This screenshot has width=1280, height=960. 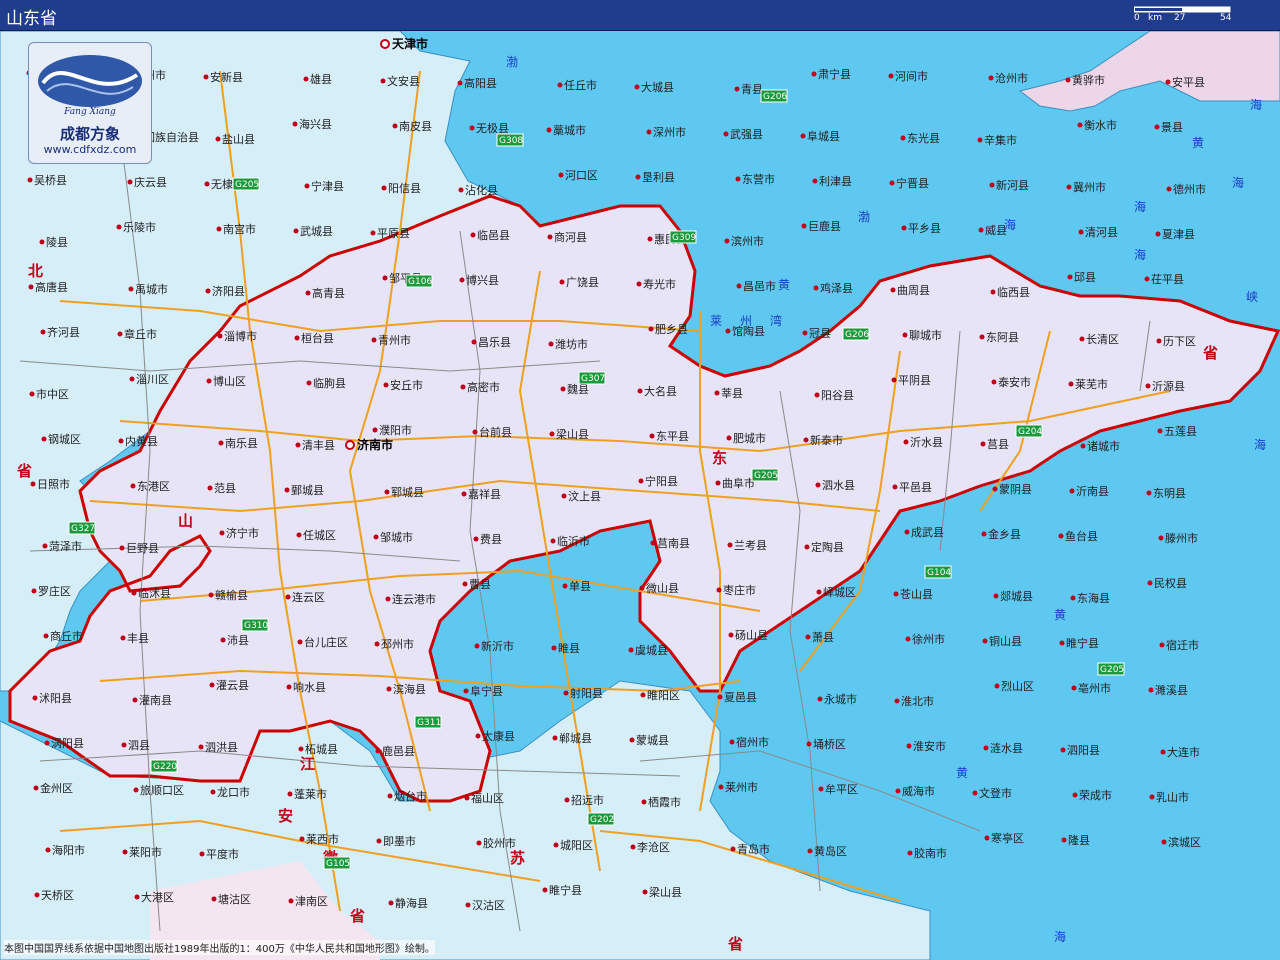 I want to click on city-name: 馆陶县, so click(x=748, y=331).